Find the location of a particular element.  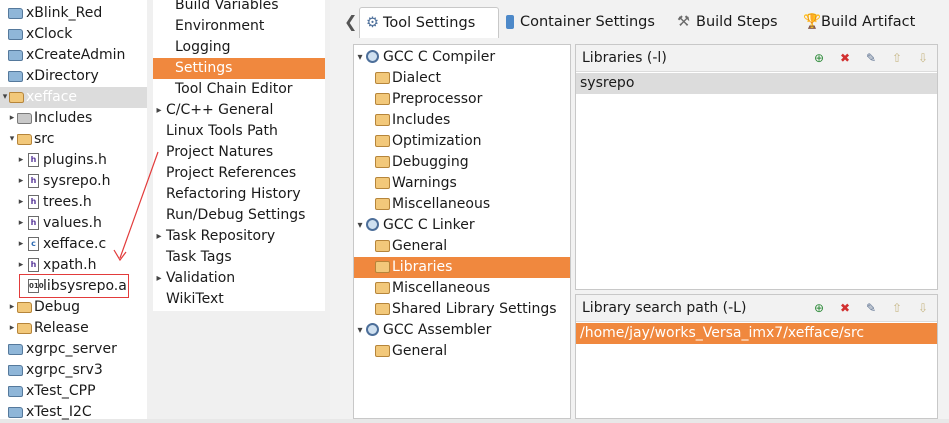

tab-tool-settings: ⚙ Tool Settings is located at coordinates (429, 22).